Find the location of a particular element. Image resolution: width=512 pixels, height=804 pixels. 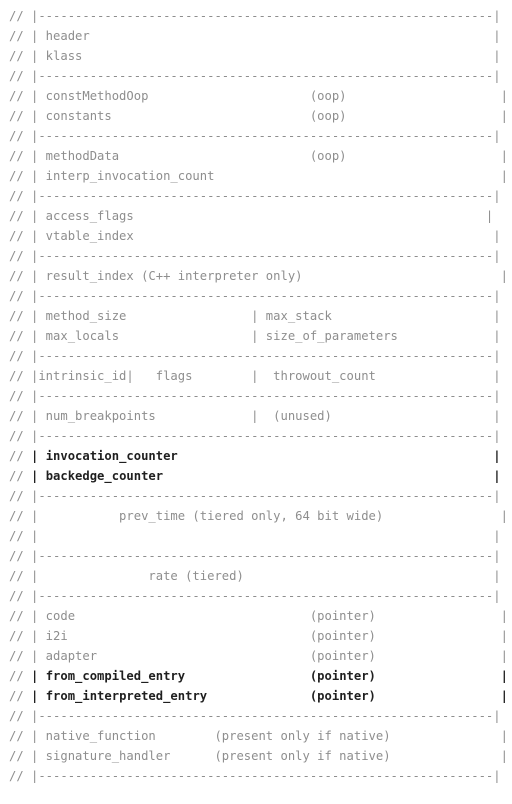

row-prev-time-cont: // | | is located at coordinates (255, 536).